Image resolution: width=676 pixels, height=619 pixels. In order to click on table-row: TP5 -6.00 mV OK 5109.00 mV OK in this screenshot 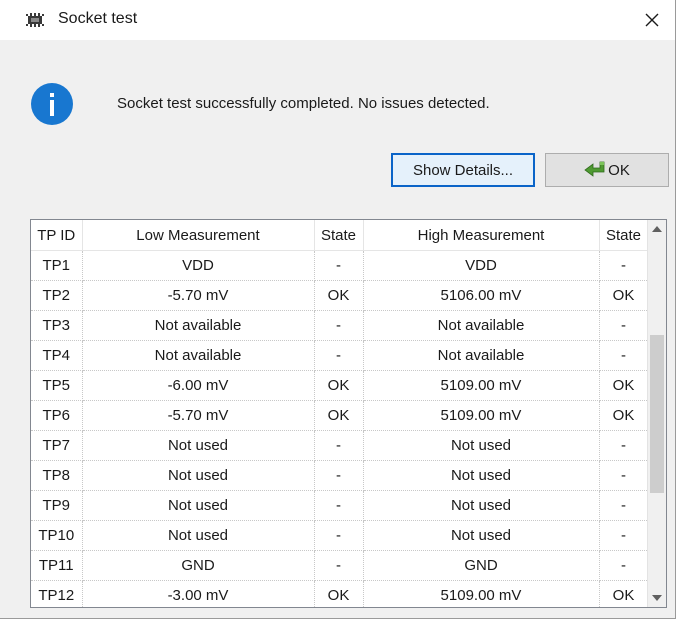, I will do `click(340, 385)`.